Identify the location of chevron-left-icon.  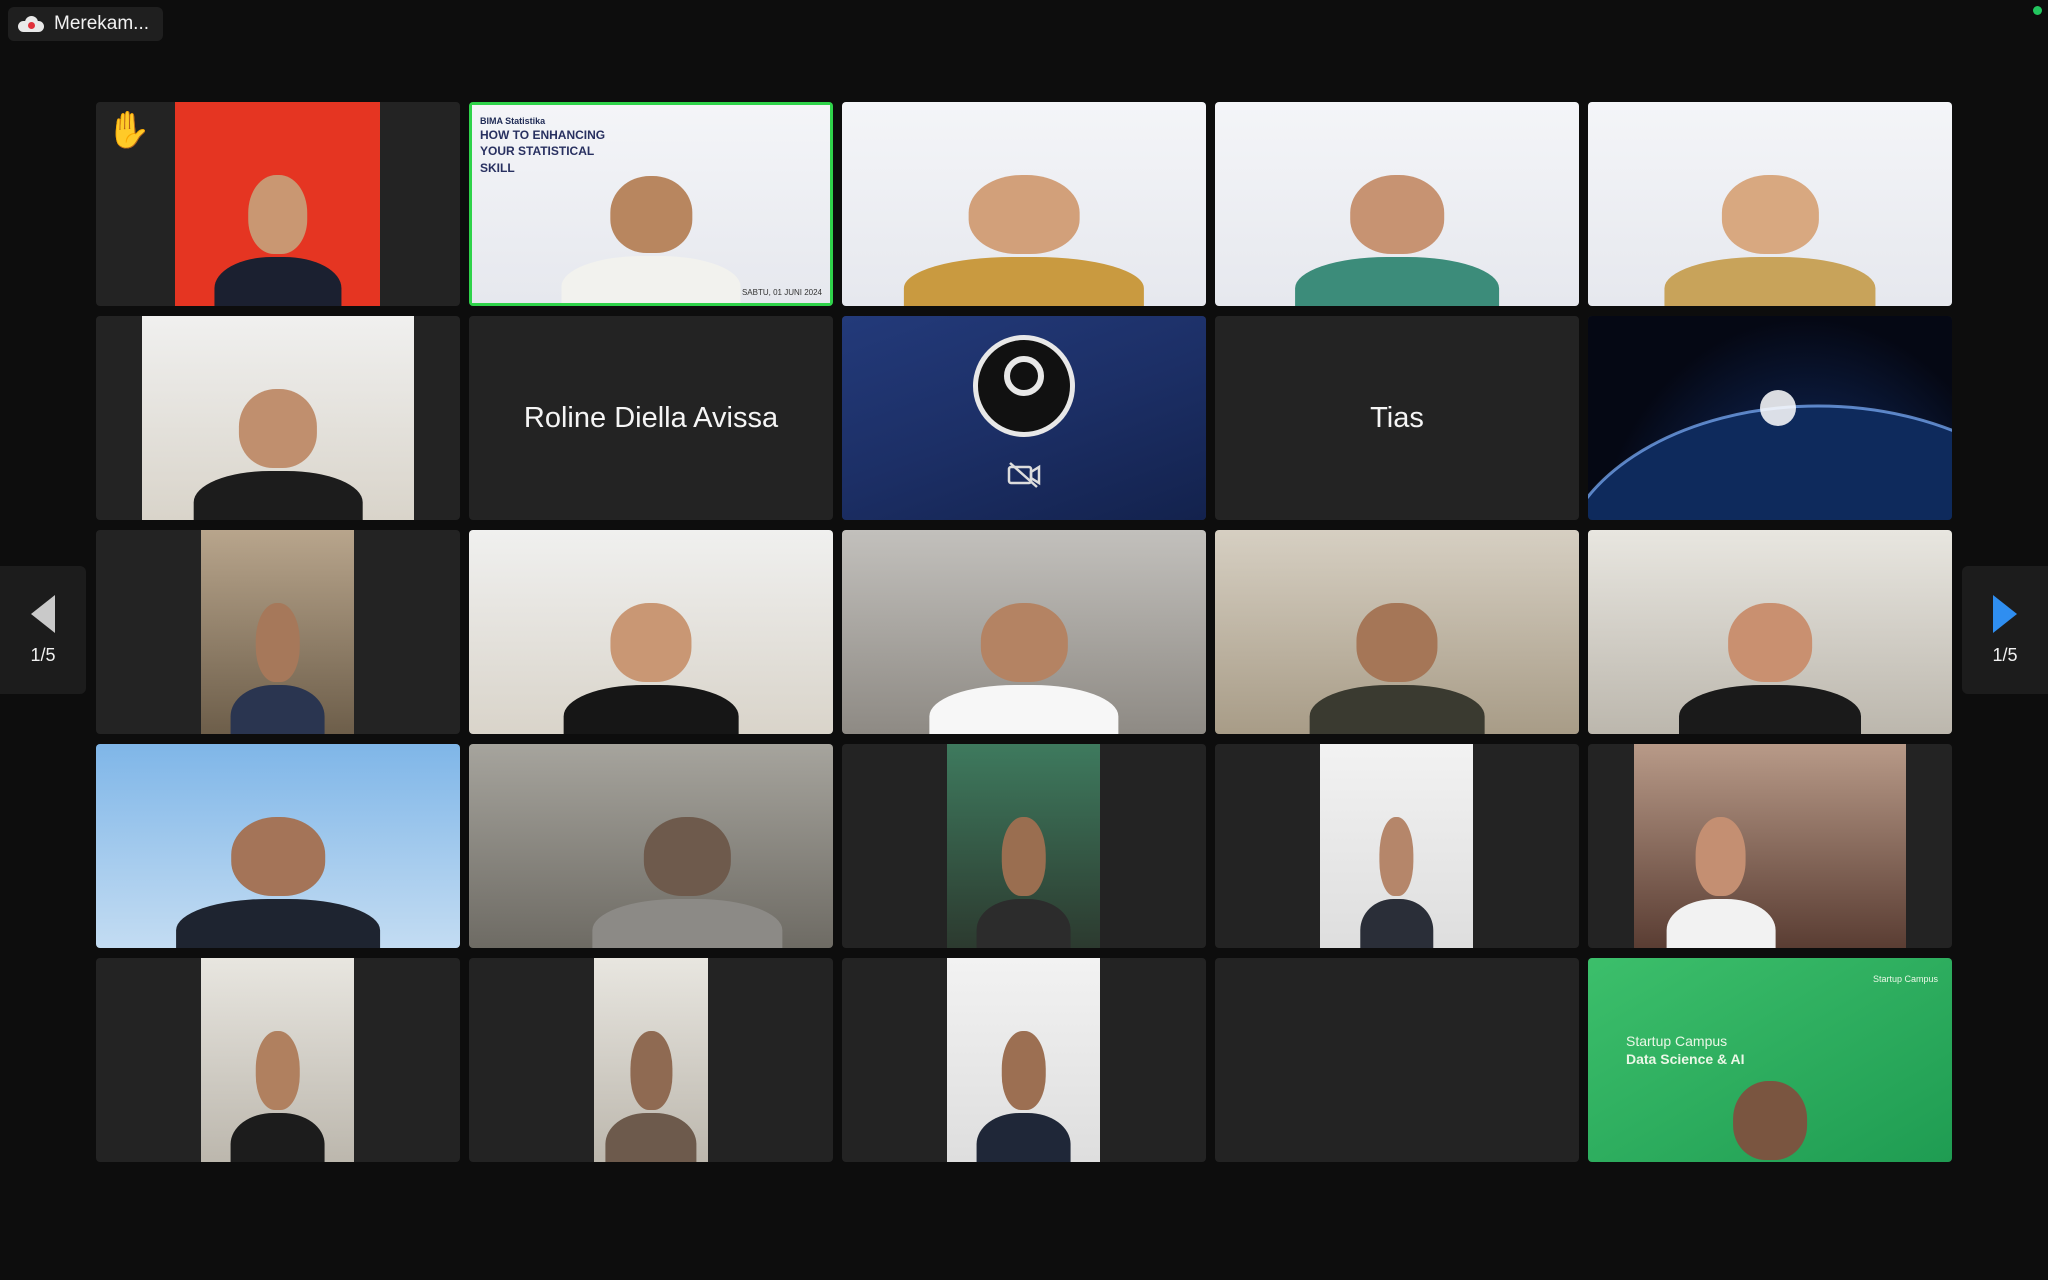
(43, 613).